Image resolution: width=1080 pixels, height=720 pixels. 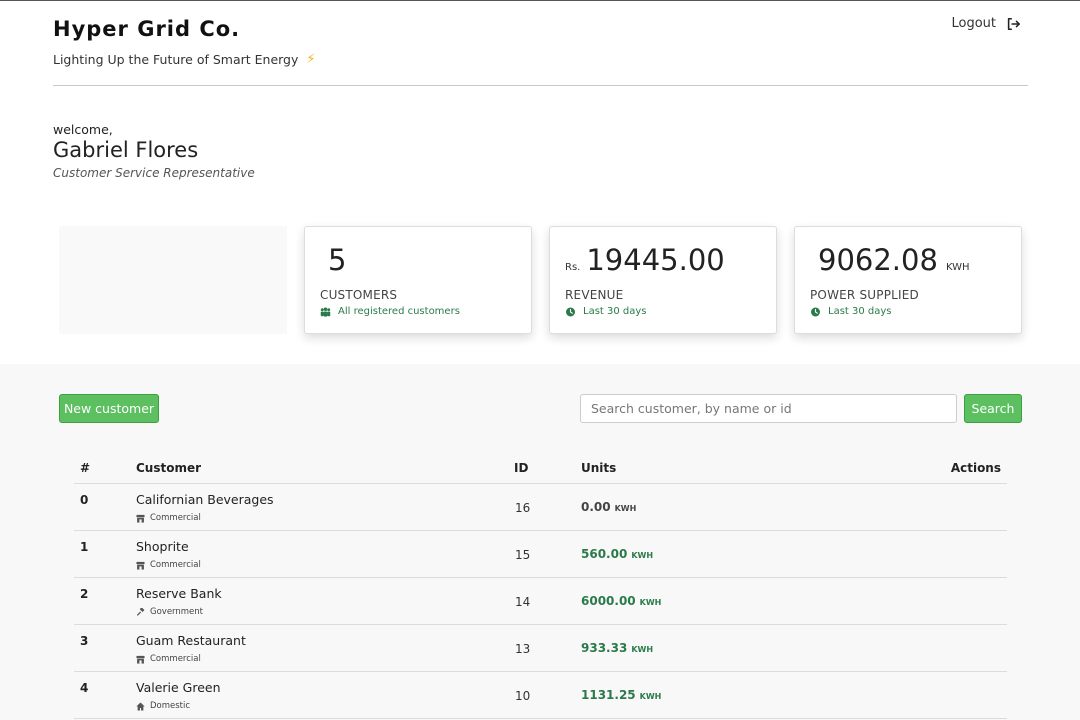 What do you see at coordinates (604, 648) in the screenshot?
I see `units-value: 933.33` at bounding box center [604, 648].